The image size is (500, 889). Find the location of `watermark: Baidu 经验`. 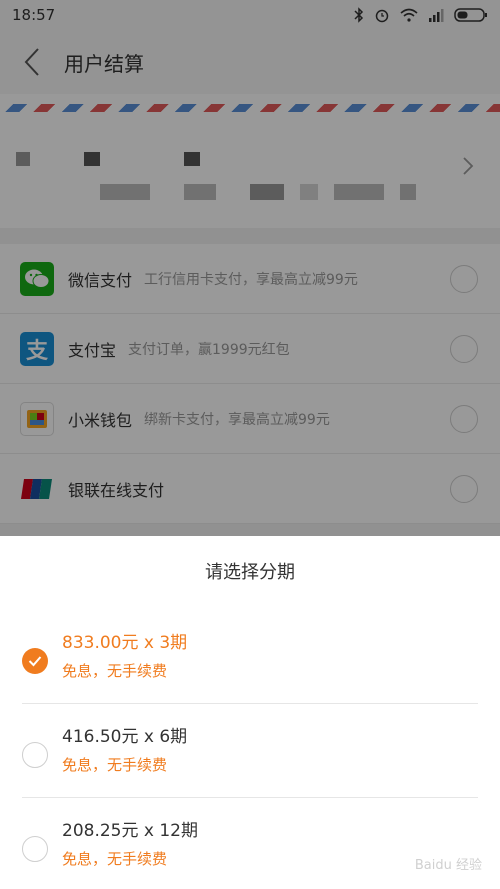

watermark: Baidu 经验 is located at coordinates (448, 865).